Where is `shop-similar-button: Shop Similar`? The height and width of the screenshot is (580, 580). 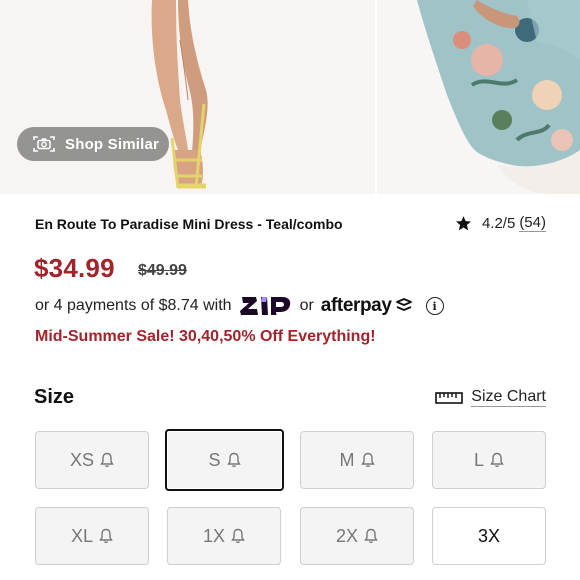
shop-similar-button: Shop Similar is located at coordinates (93, 144).